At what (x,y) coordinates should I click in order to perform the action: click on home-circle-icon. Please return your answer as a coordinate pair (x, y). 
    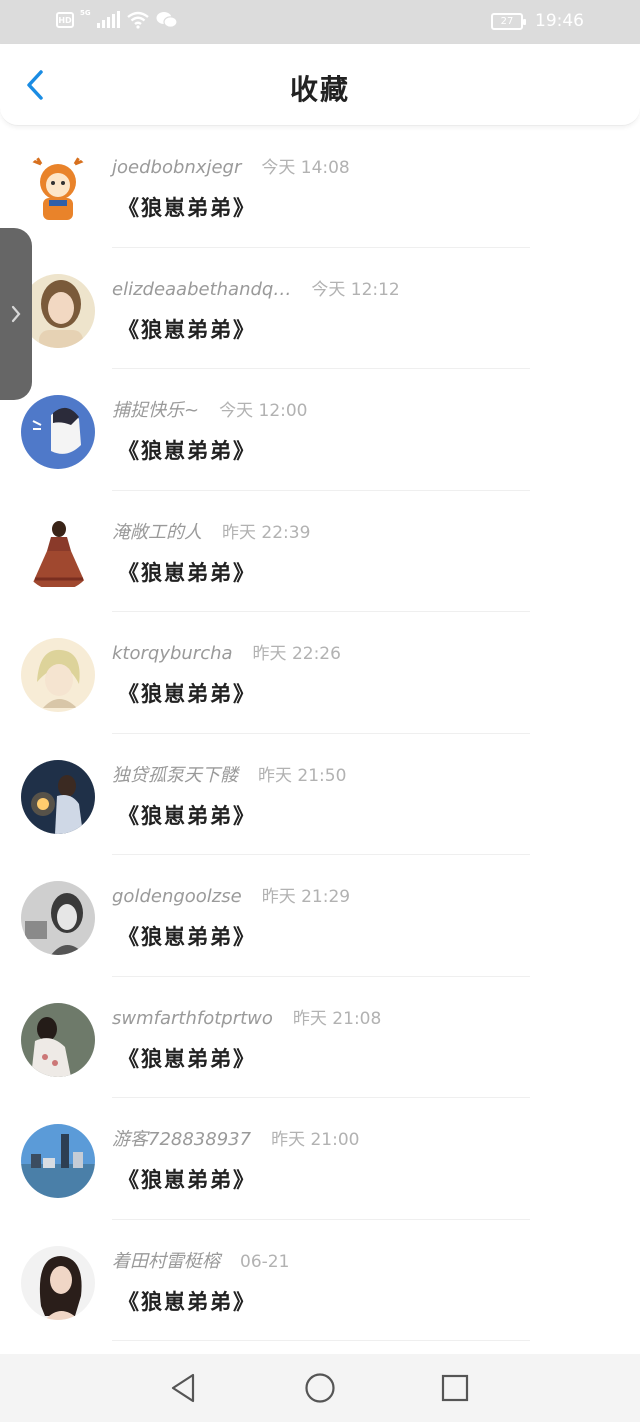
    Looking at the image, I should click on (320, 1388).